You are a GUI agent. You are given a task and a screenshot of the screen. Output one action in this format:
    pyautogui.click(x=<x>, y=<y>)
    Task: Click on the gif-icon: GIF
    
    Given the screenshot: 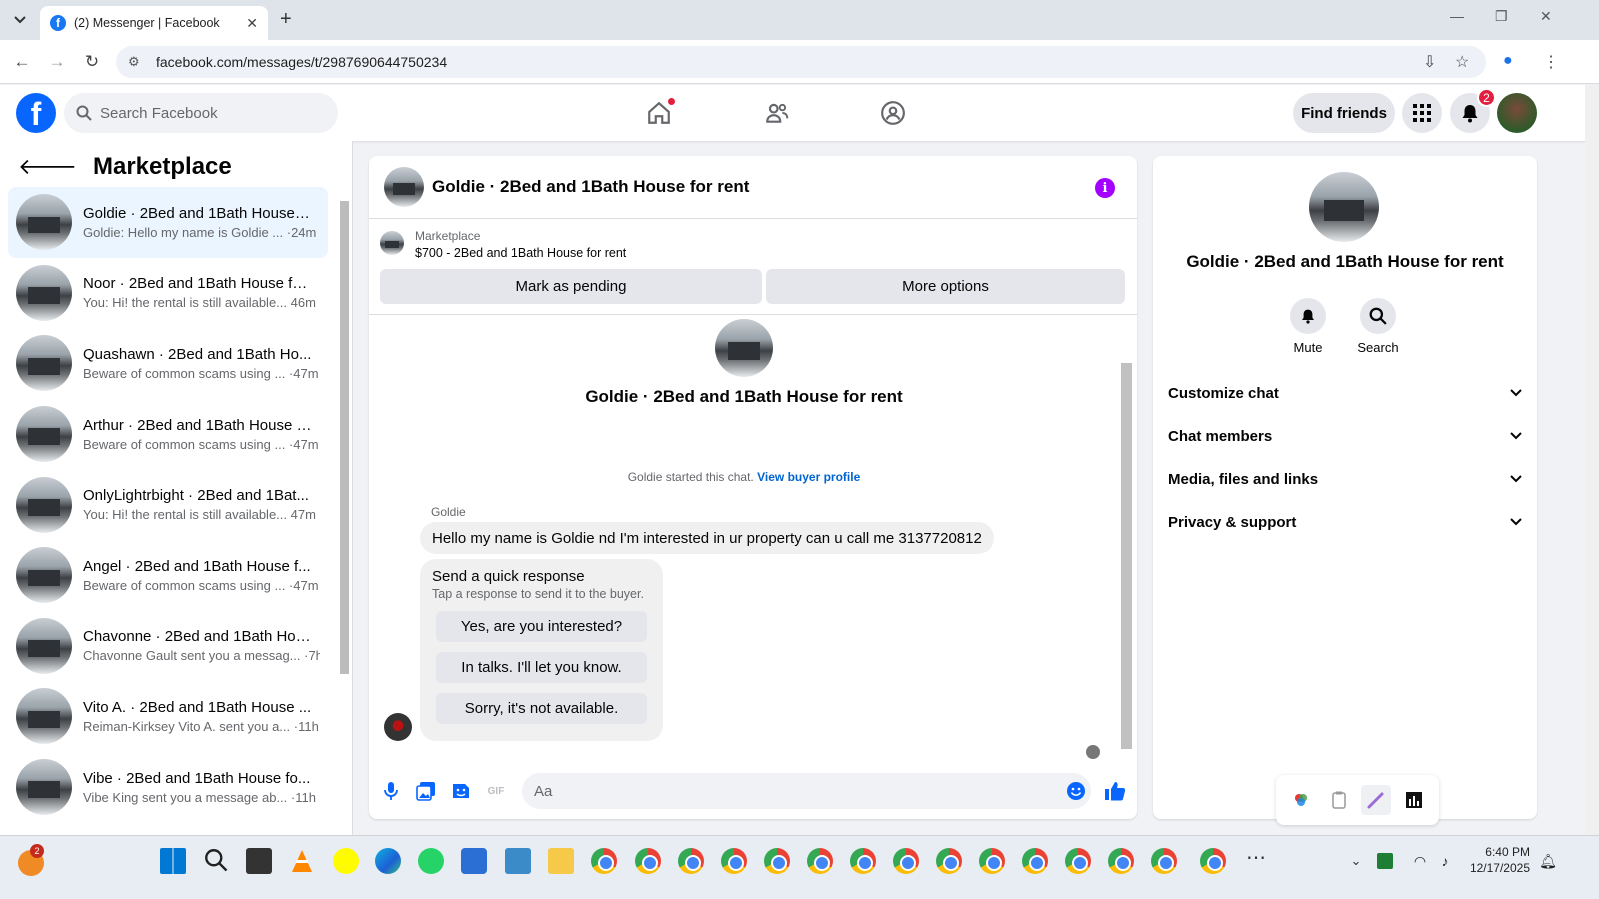 What is the action you would take?
    pyautogui.click(x=496, y=791)
    